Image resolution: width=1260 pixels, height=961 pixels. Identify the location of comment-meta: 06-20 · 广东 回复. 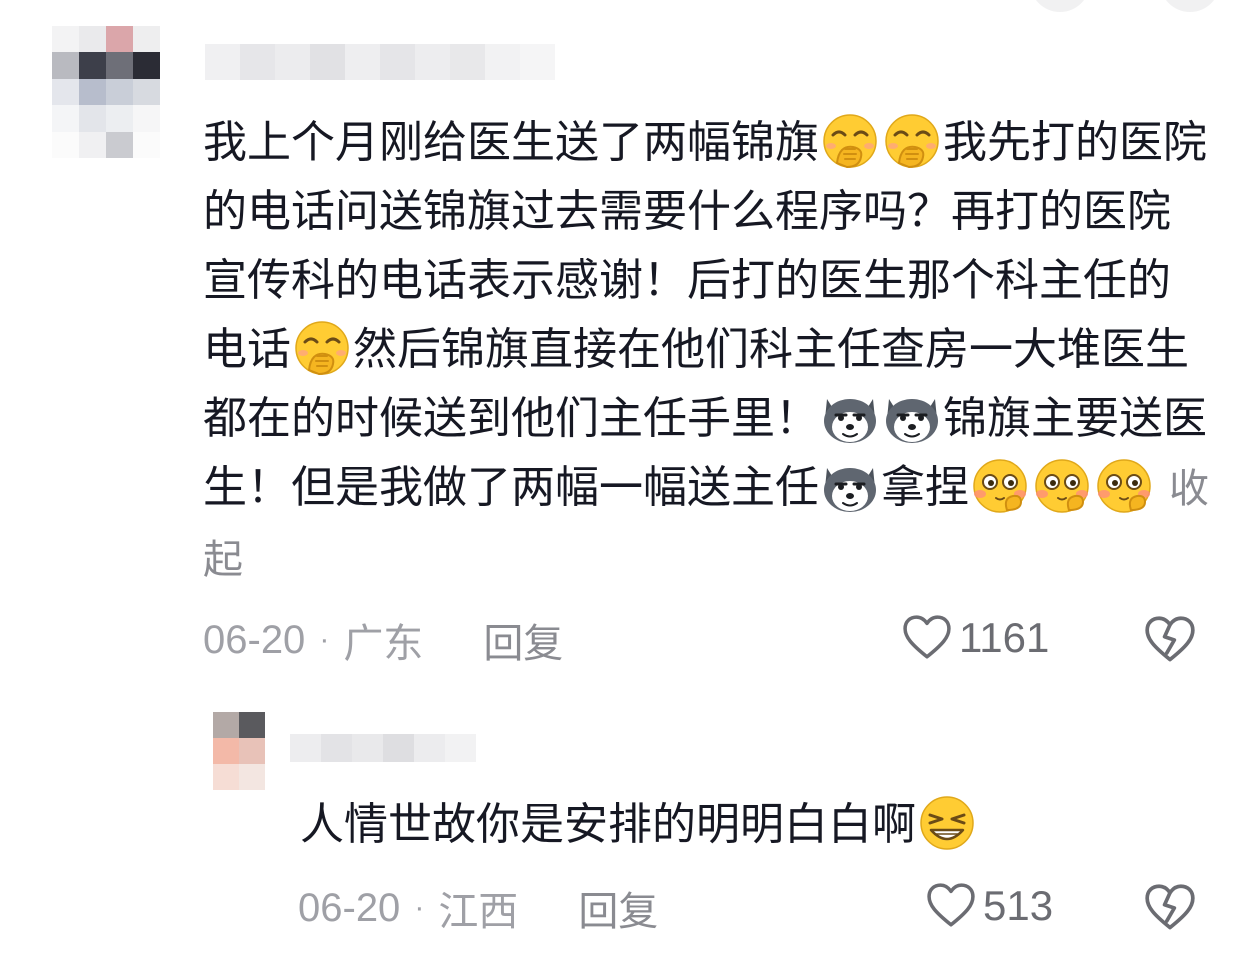
(383, 640).